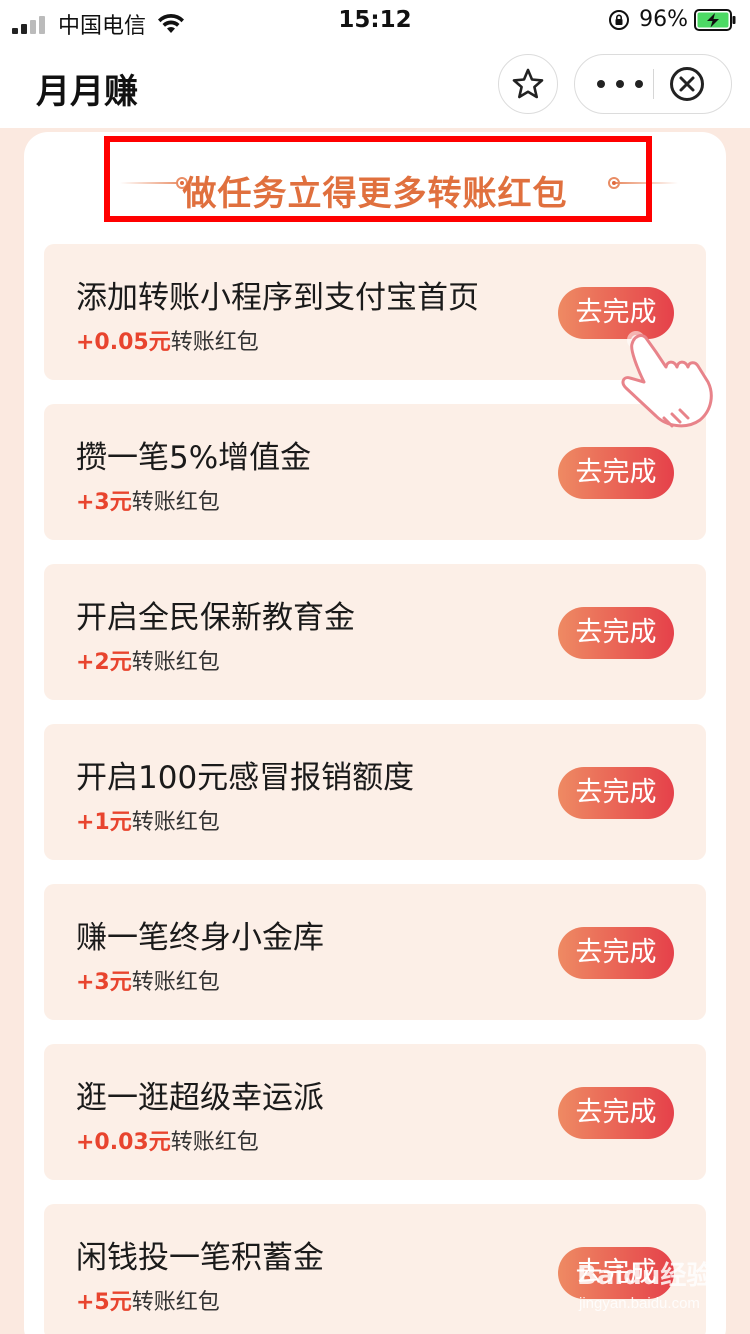 This screenshot has height=1334, width=750. What do you see at coordinates (687, 84) in the screenshot?
I see `close-icon` at bounding box center [687, 84].